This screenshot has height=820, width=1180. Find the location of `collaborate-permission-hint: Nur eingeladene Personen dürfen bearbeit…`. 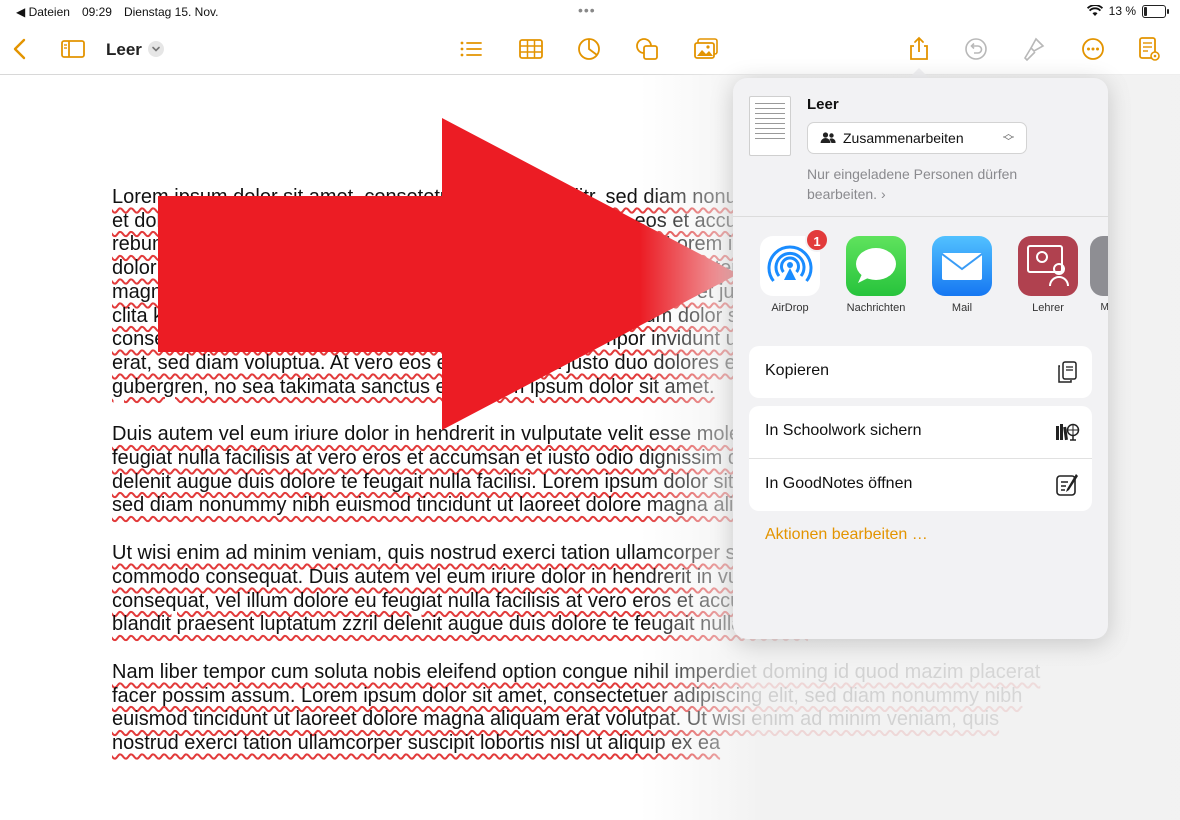

collaborate-permission-hint: Nur eingeladene Personen dürfen bearbeit… is located at coordinates (937, 184).